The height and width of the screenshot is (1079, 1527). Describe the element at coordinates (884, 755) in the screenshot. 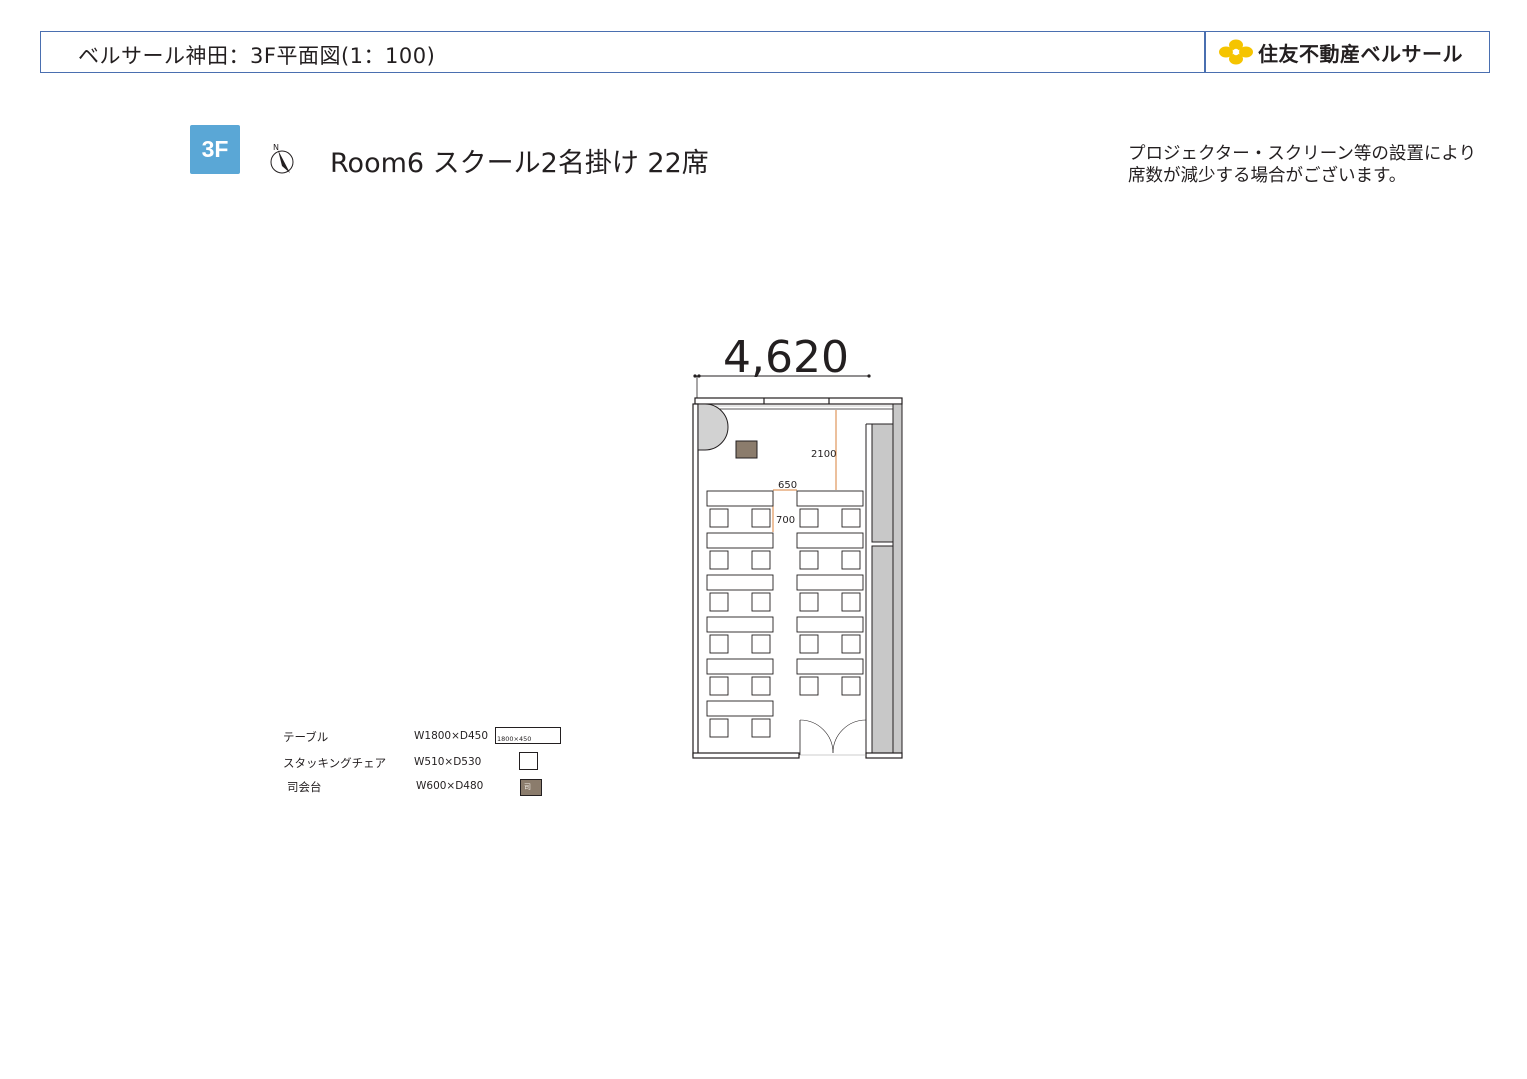

I see `bottom-wall-right` at that location.